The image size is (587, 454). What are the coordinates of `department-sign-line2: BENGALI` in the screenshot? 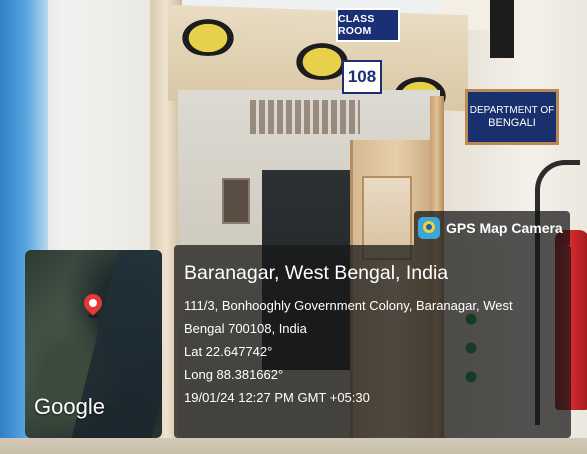 It's located at (512, 123).